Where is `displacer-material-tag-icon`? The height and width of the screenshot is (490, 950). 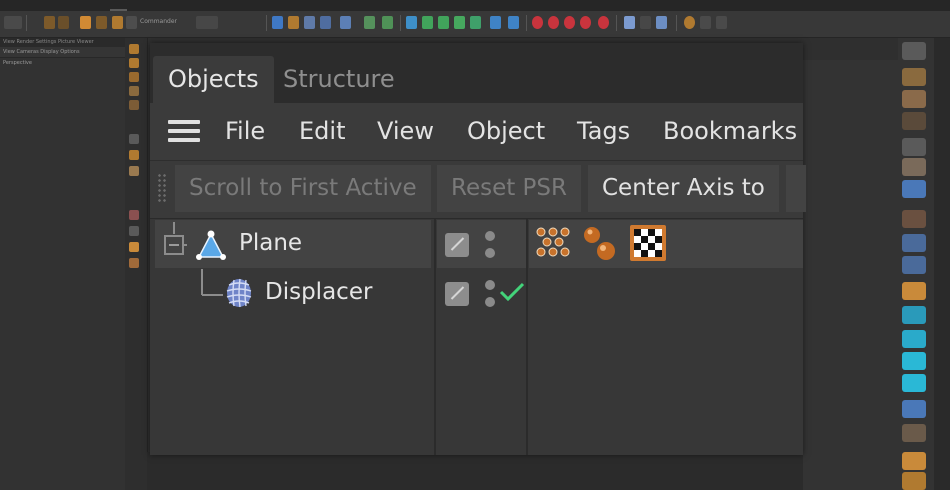
displacer-material-tag-icon is located at coordinates (553, 244).